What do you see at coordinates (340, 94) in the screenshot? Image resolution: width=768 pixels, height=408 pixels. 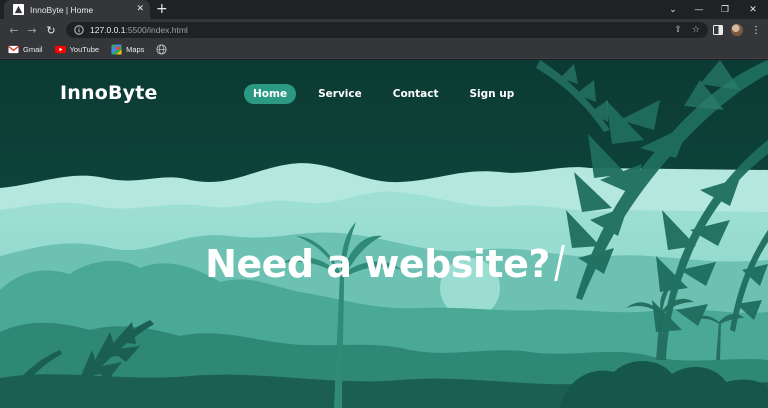 I see `nav-service: Service` at bounding box center [340, 94].